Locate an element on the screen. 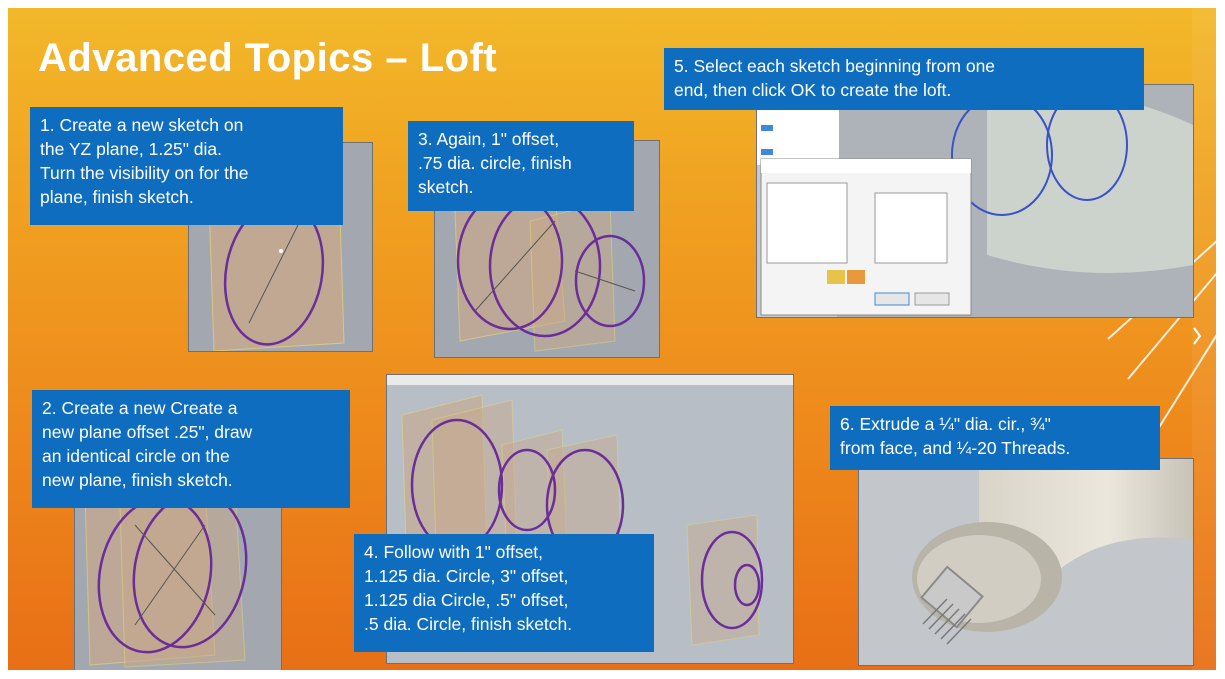 The height and width of the screenshot is (679, 1225). caption-line: Turn the visibility on for the is located at coordinates (144, 173).